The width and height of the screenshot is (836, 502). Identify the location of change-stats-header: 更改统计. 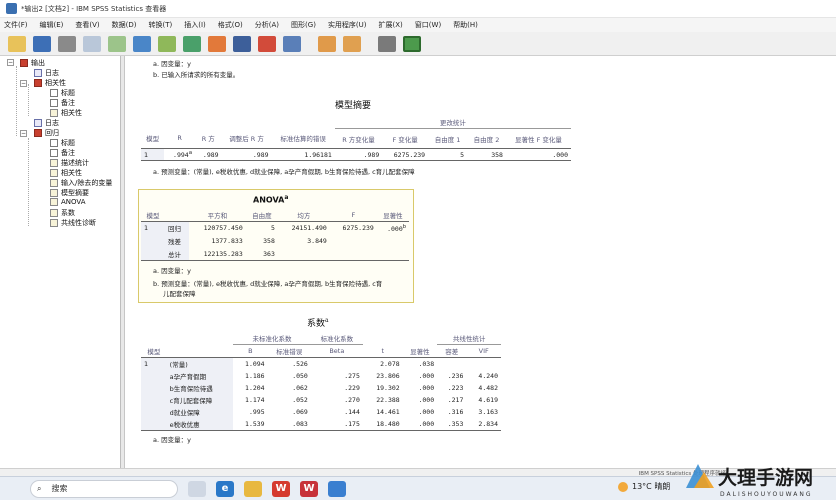
(452, 122).